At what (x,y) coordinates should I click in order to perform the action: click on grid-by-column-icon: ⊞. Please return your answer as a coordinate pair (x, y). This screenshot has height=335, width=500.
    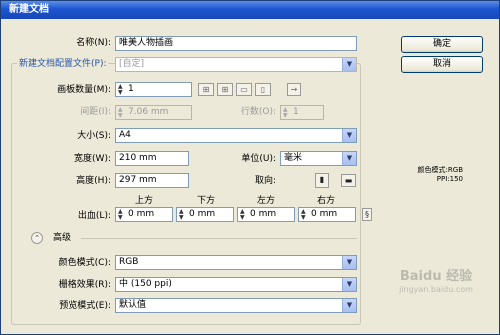
    Looking at the image, I should click on (225, 89).